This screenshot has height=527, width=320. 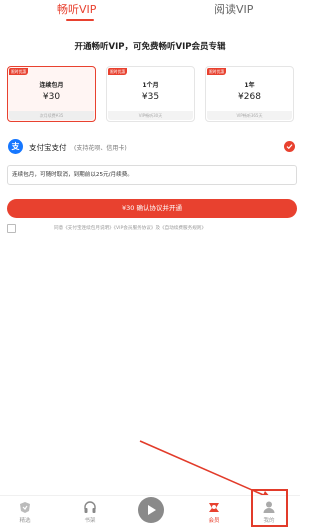 I want to click on annotation-highlight-box, so click(x=269, y=508).